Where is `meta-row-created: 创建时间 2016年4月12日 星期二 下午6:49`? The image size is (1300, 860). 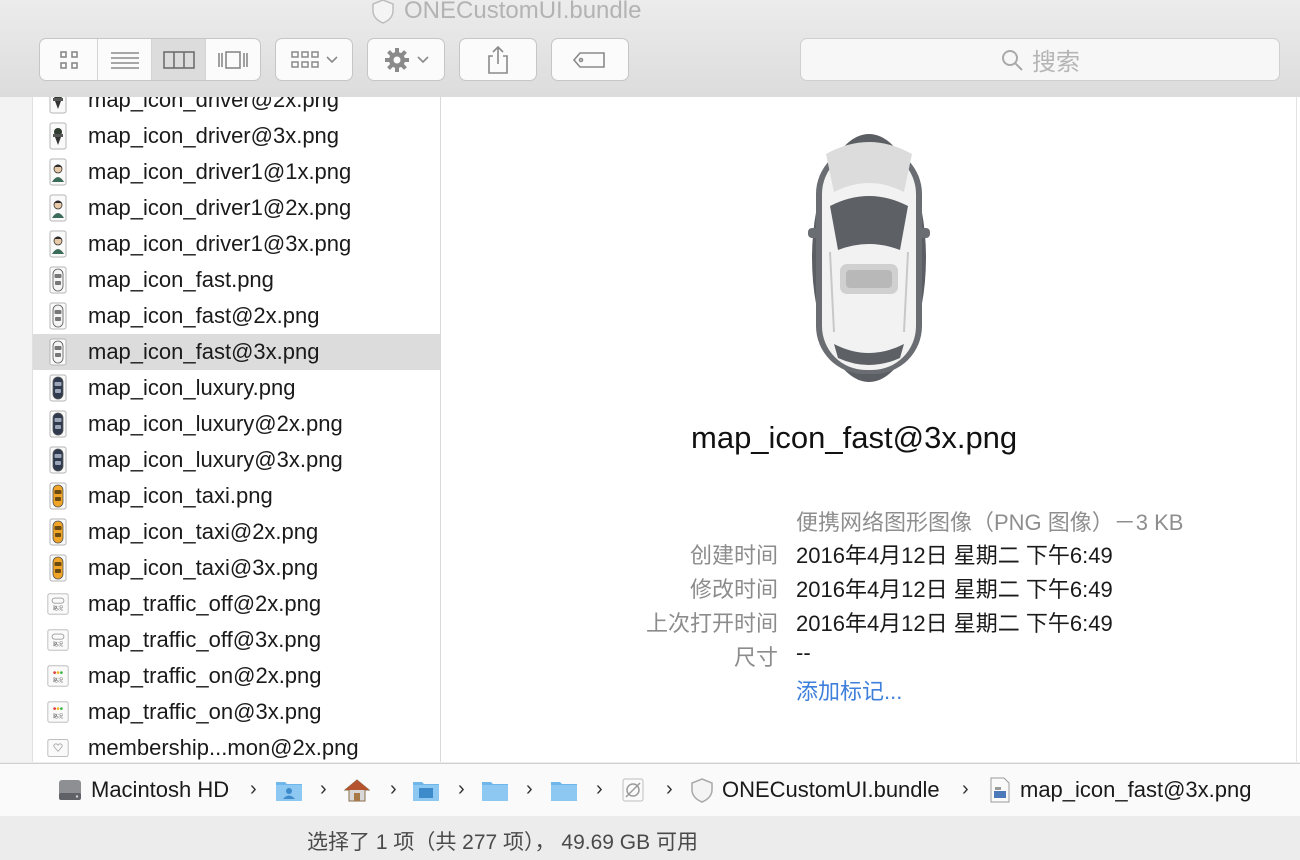 meta-row-created: 创建时间 2016年4月12日 星期二 下午6:49 is located at coordinates (868, 553).